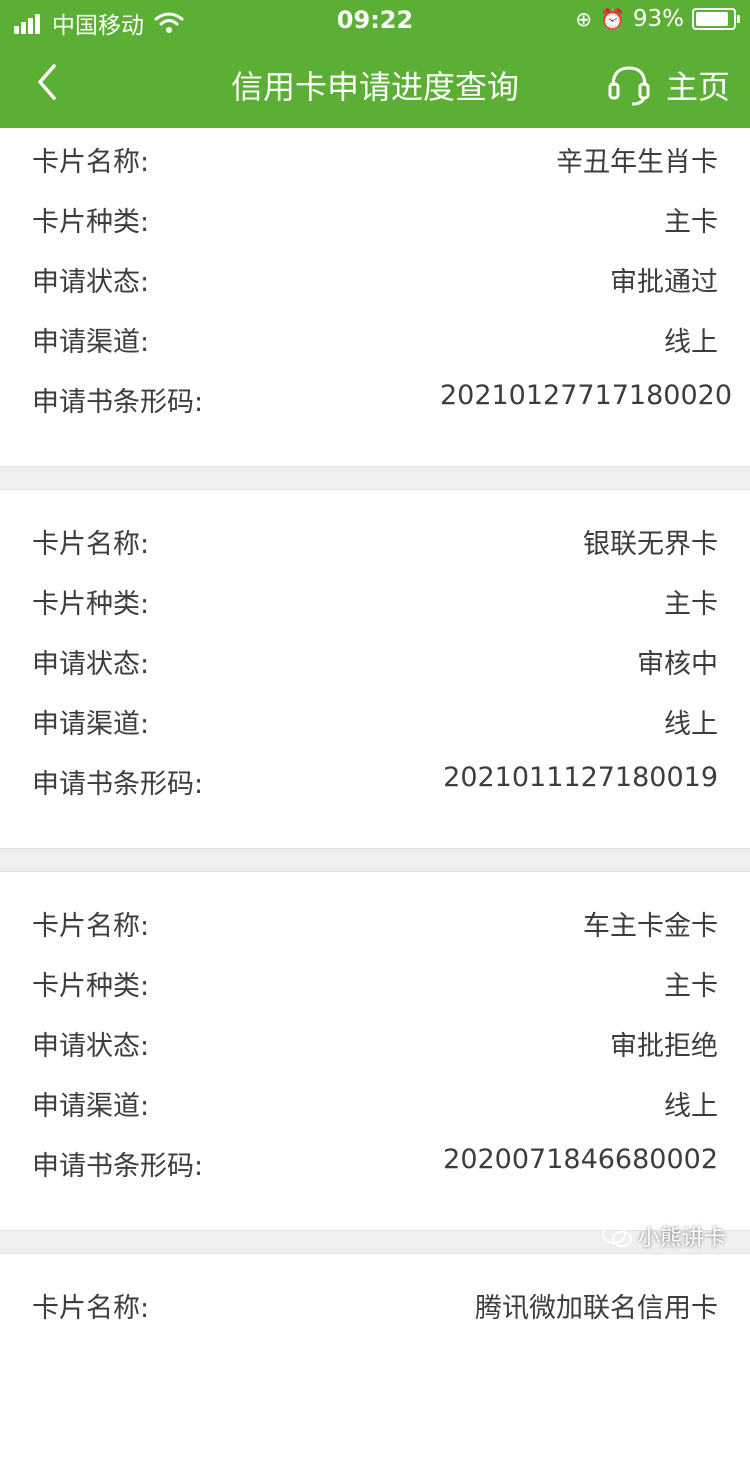  I want to click on status-bar: 中国移动 09:22 ⊕ ⏰ 93%, so click(375, 20).